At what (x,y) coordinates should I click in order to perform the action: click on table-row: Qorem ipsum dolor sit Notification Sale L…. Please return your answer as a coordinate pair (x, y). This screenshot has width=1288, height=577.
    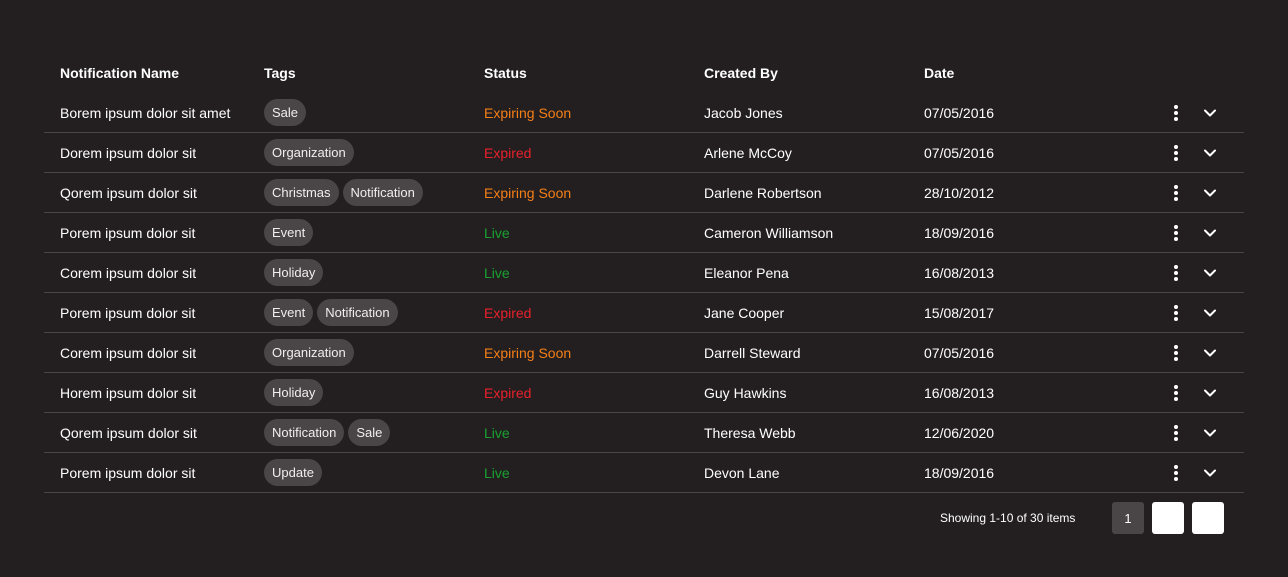
    Looking at the image, I should click on (644, 433).